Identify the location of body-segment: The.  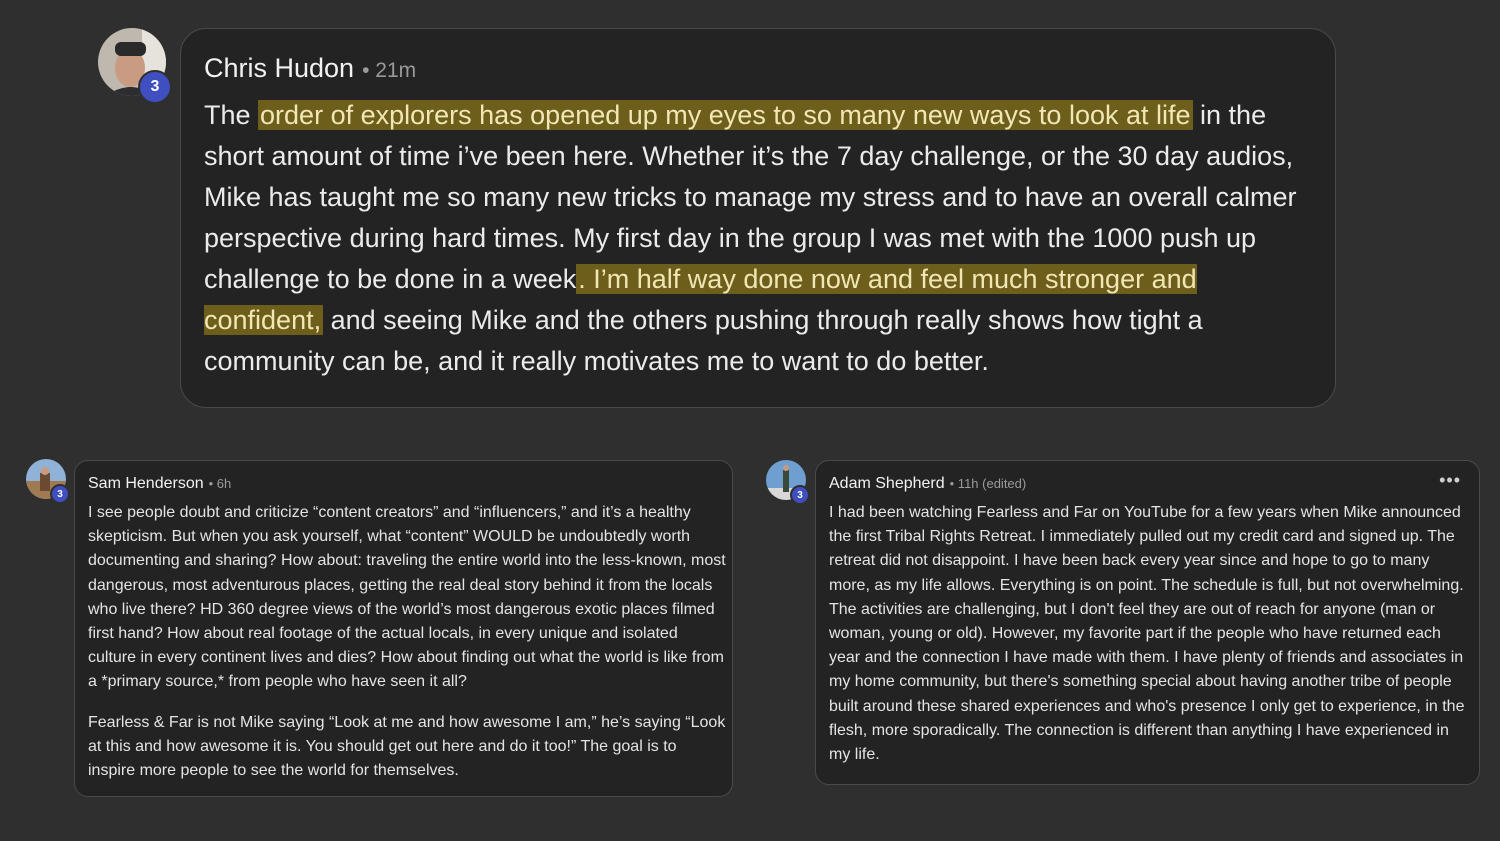
(231, 115).